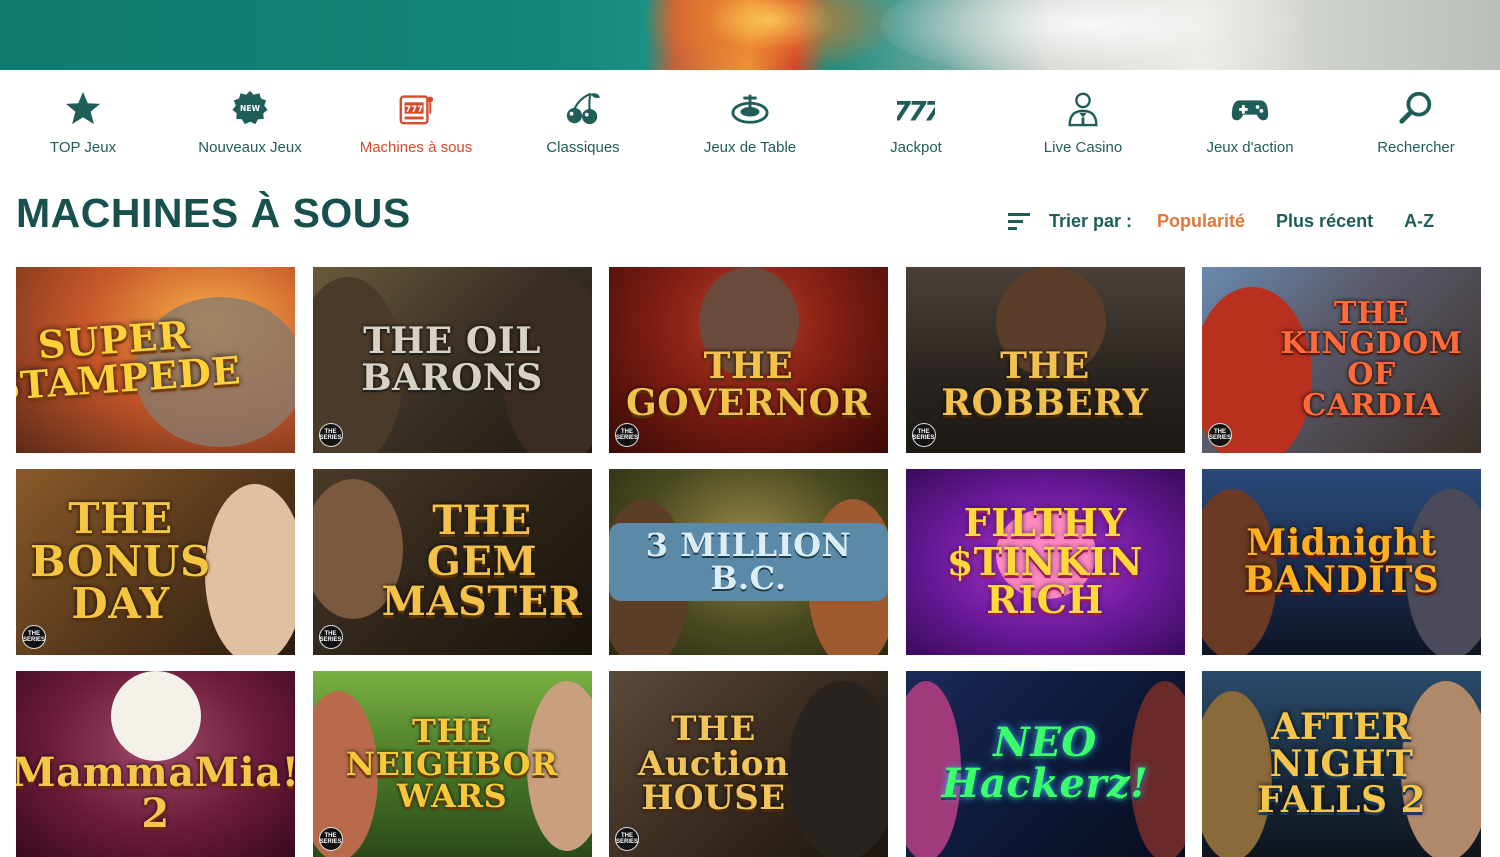  Describe the element at coordinates (1083, 108) in the screenshot. I see `dealer-icon` at that location.